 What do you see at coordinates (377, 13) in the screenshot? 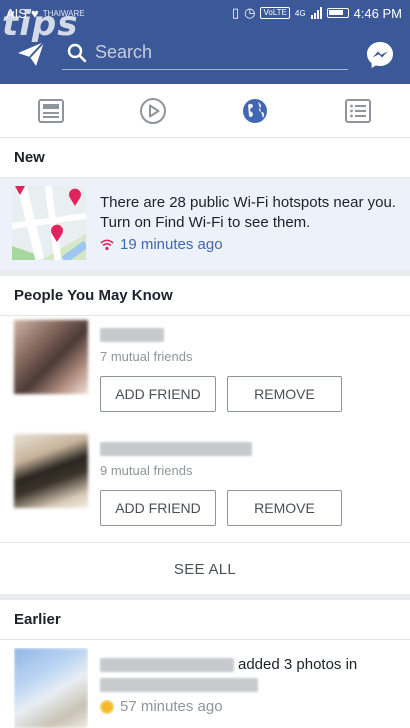
I see `clock-time: 4:46 PM` at bounding box center [377, 13].